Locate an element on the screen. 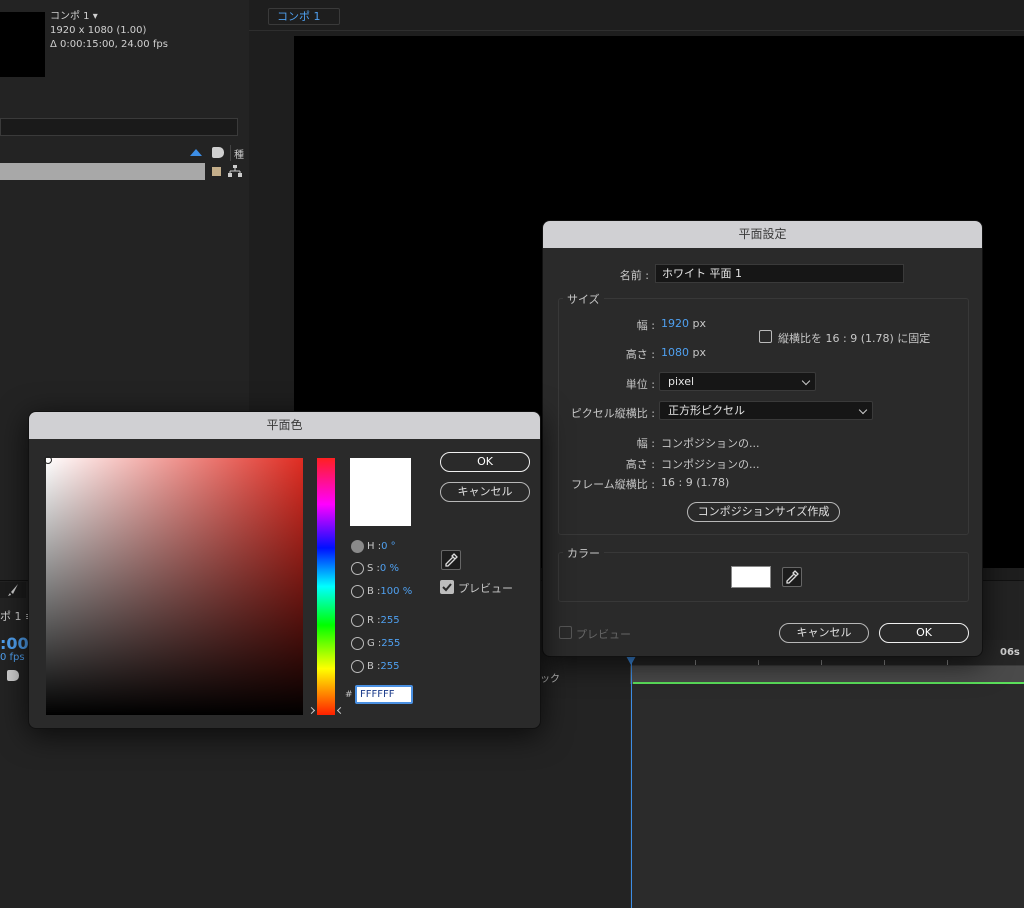  comp-name: コンポ 1 ▾ is located at coordinates (109, 17).